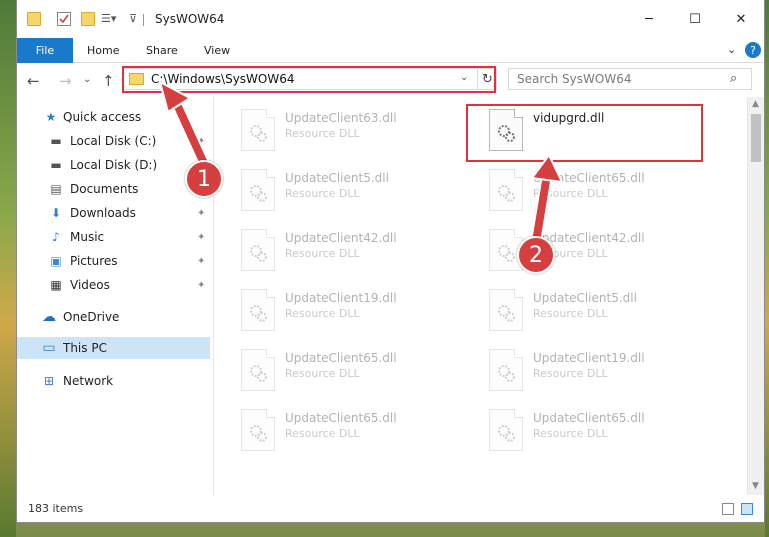 The height and width of the screenshot is (537, 769). Describe the element at coordinates (103, 213) in the screenshot. I see `sidebar-item-label: Downloads` at that location.